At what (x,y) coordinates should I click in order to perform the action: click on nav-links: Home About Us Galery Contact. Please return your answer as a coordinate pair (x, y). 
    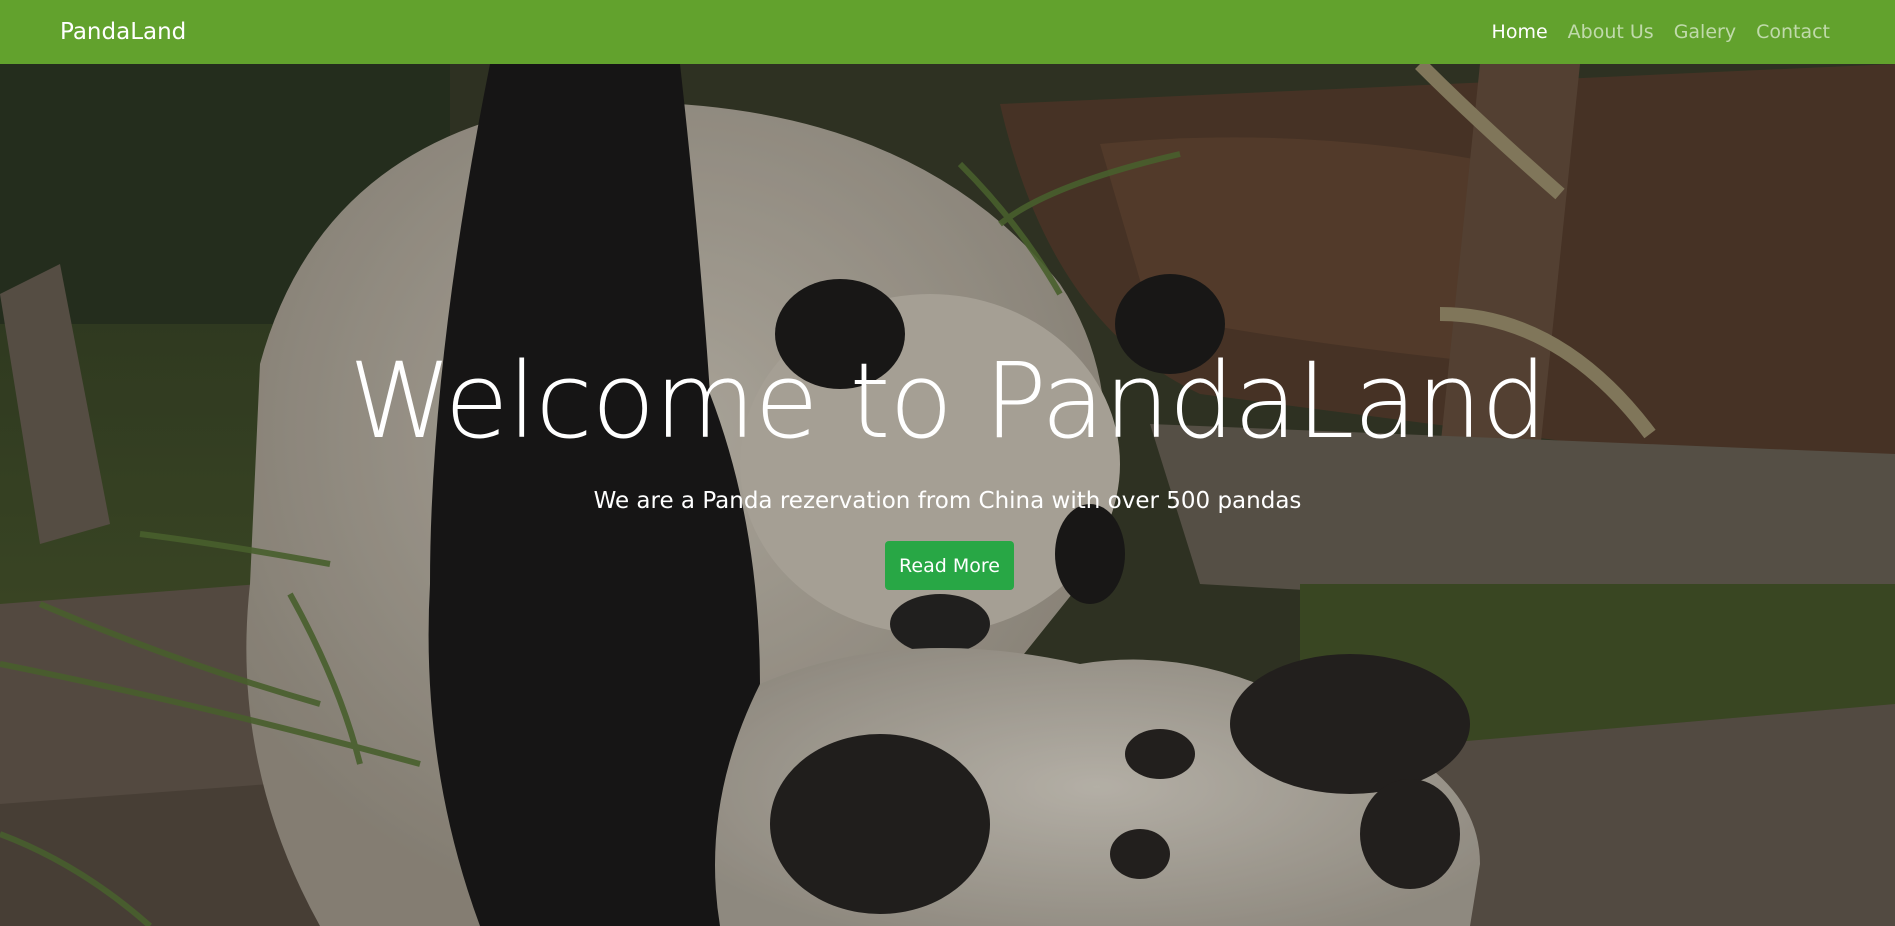
    Looking at the image, I should click on (1661, 32).